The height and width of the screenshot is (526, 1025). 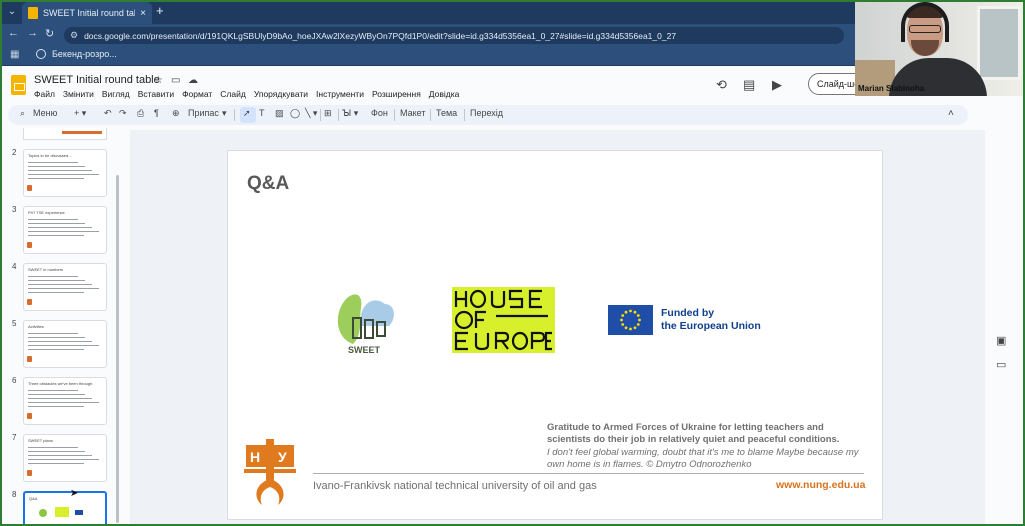 I want to click on zoom-icon: ⊕, so click(x=176, y=113).